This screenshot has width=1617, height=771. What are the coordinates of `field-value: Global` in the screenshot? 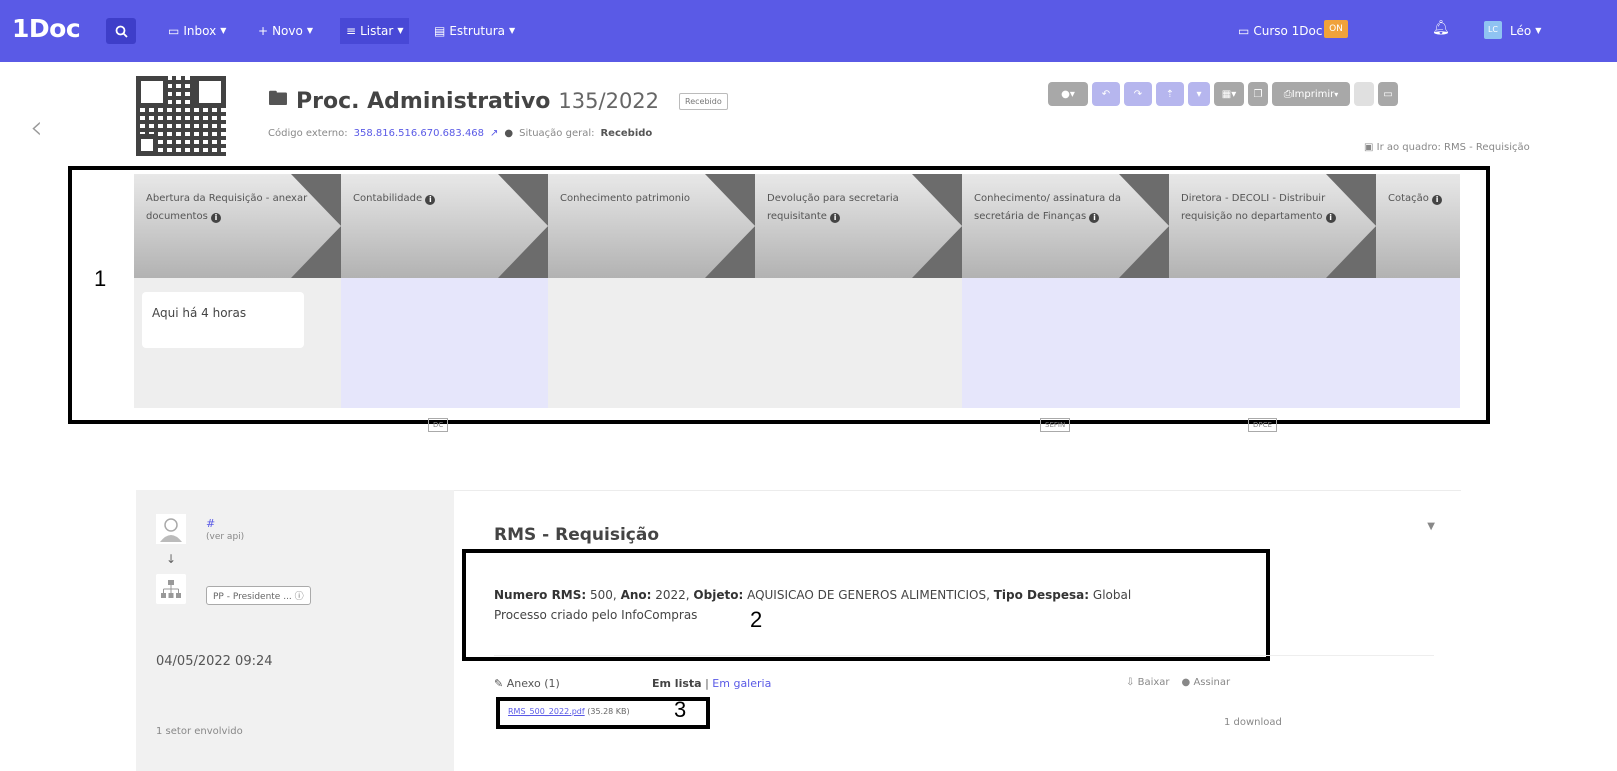 It's located at (1110, 595).